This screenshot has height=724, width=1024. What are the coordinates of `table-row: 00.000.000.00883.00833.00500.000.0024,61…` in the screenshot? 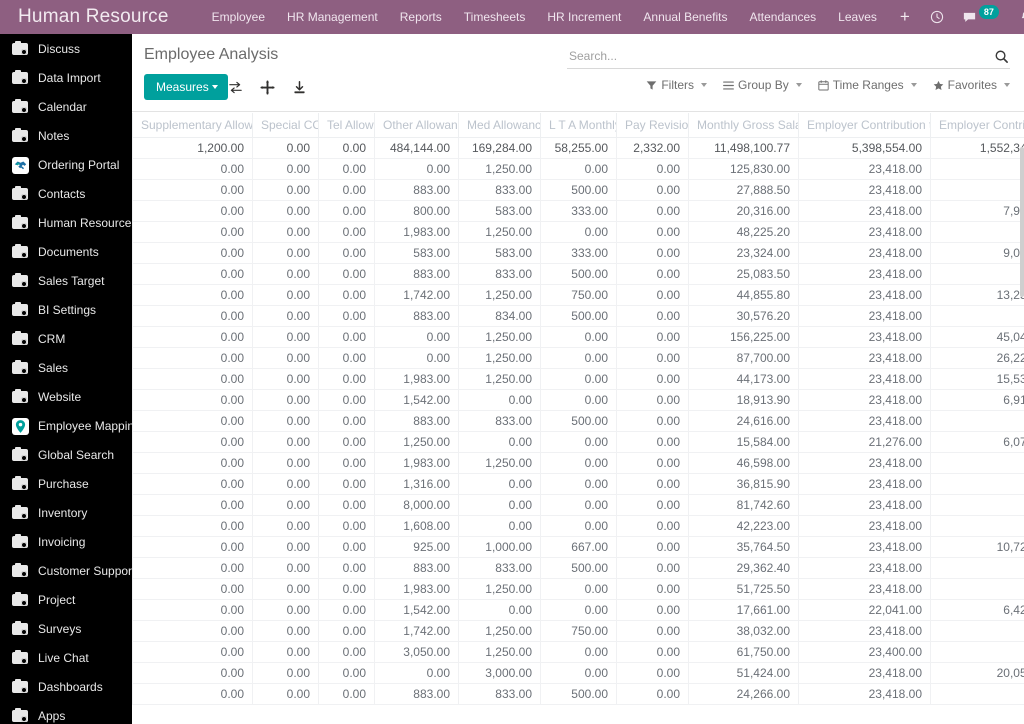 It's located at (578, 420).